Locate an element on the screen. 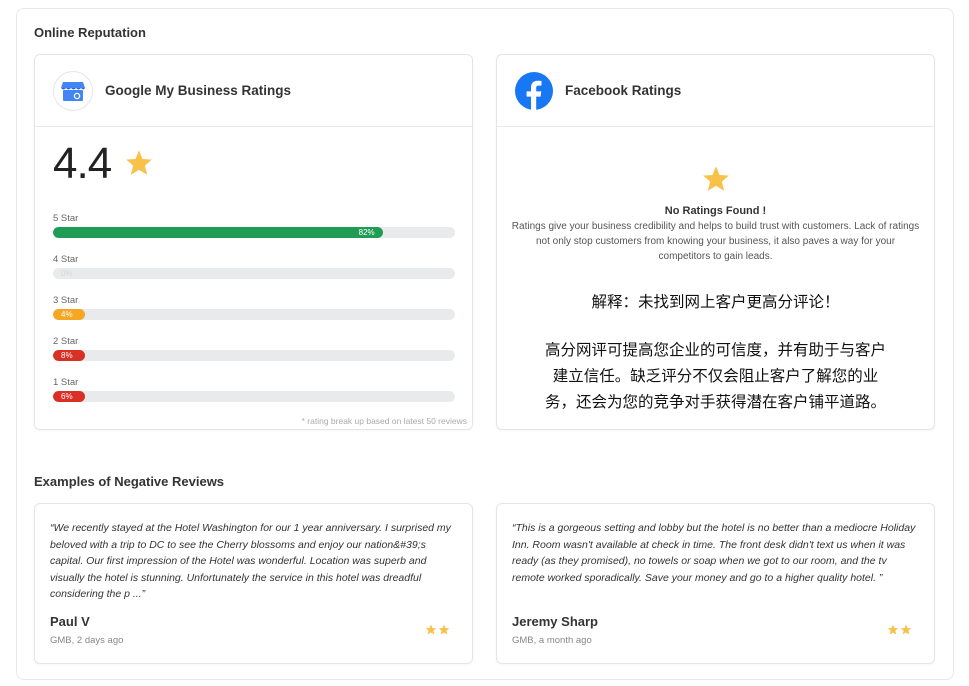 Image resolution: width=969 pixels, height=686 pixels. gmb-card-title: Google My Business Ratings is located at coordinates (198, 90).